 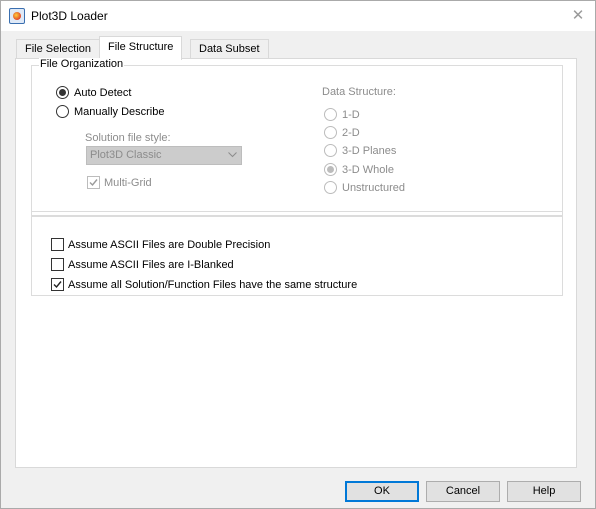 I want to click on double-precision-label: Assume ASCII Files are Double Precision, so click(x=169, y=245).